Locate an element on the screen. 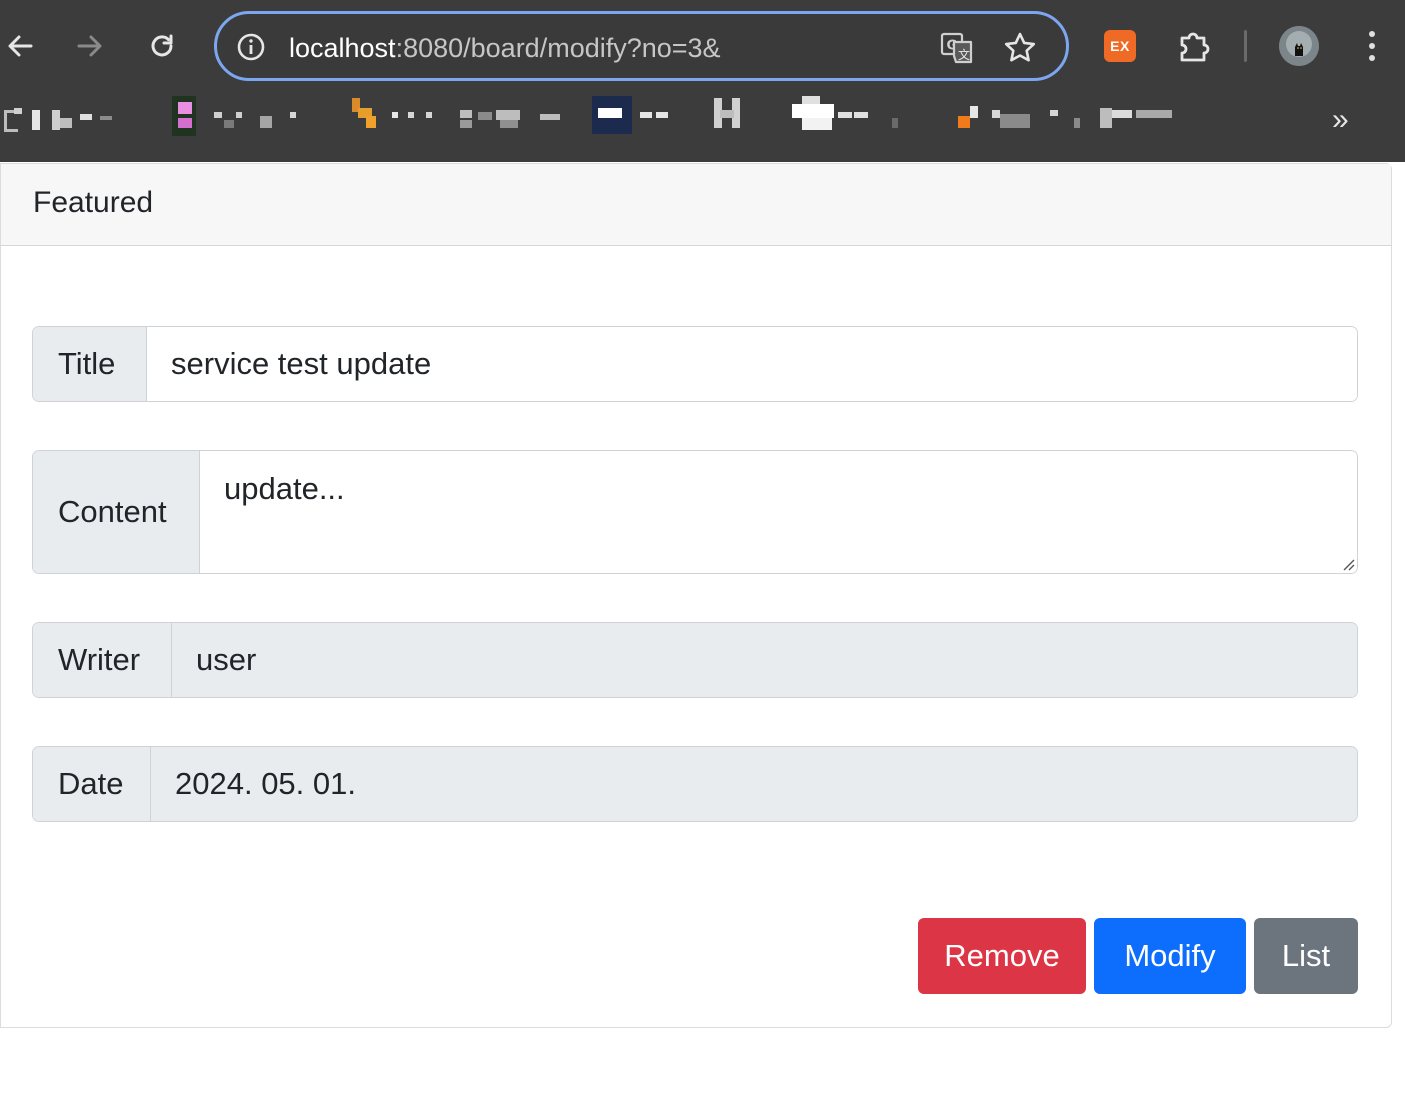  writer-input-group: Writer is located at coordinates (695, 660).